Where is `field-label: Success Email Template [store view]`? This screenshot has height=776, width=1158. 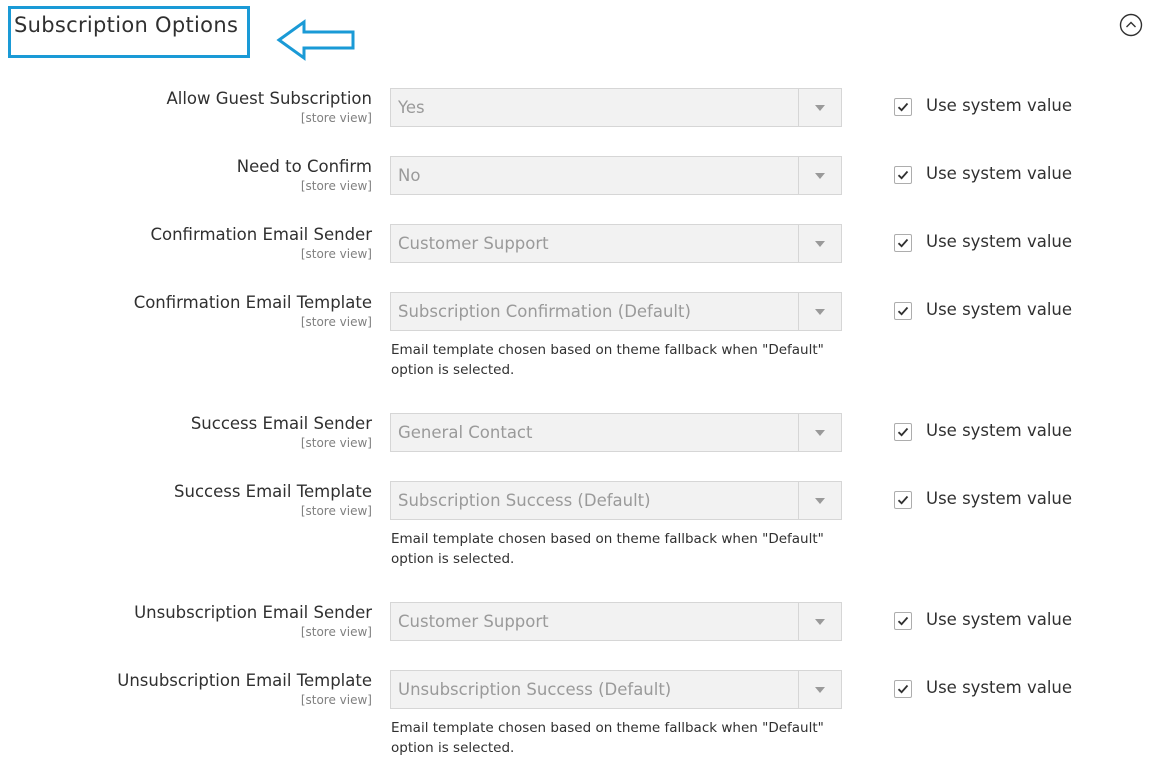
field-label: Success Email Template [store view] is located at coordinates (273, 500).